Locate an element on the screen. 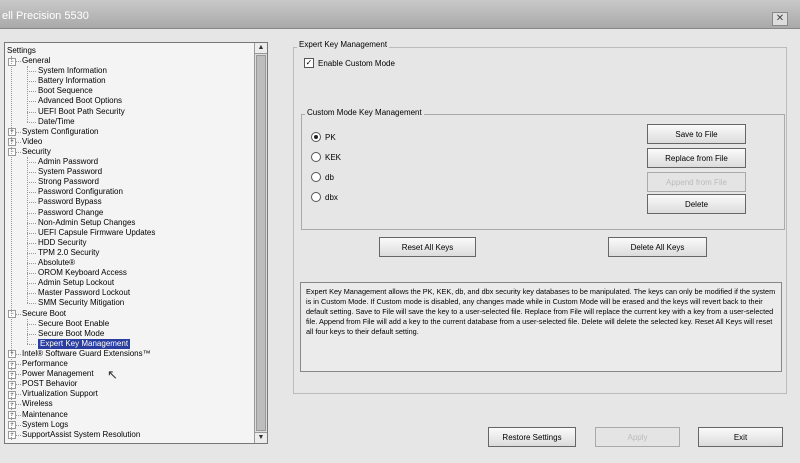 Image resolution: width=800 pixels, height=463 pixels. reset-all-keys-button: Reset All Keys is located at coordinates (427, 247).